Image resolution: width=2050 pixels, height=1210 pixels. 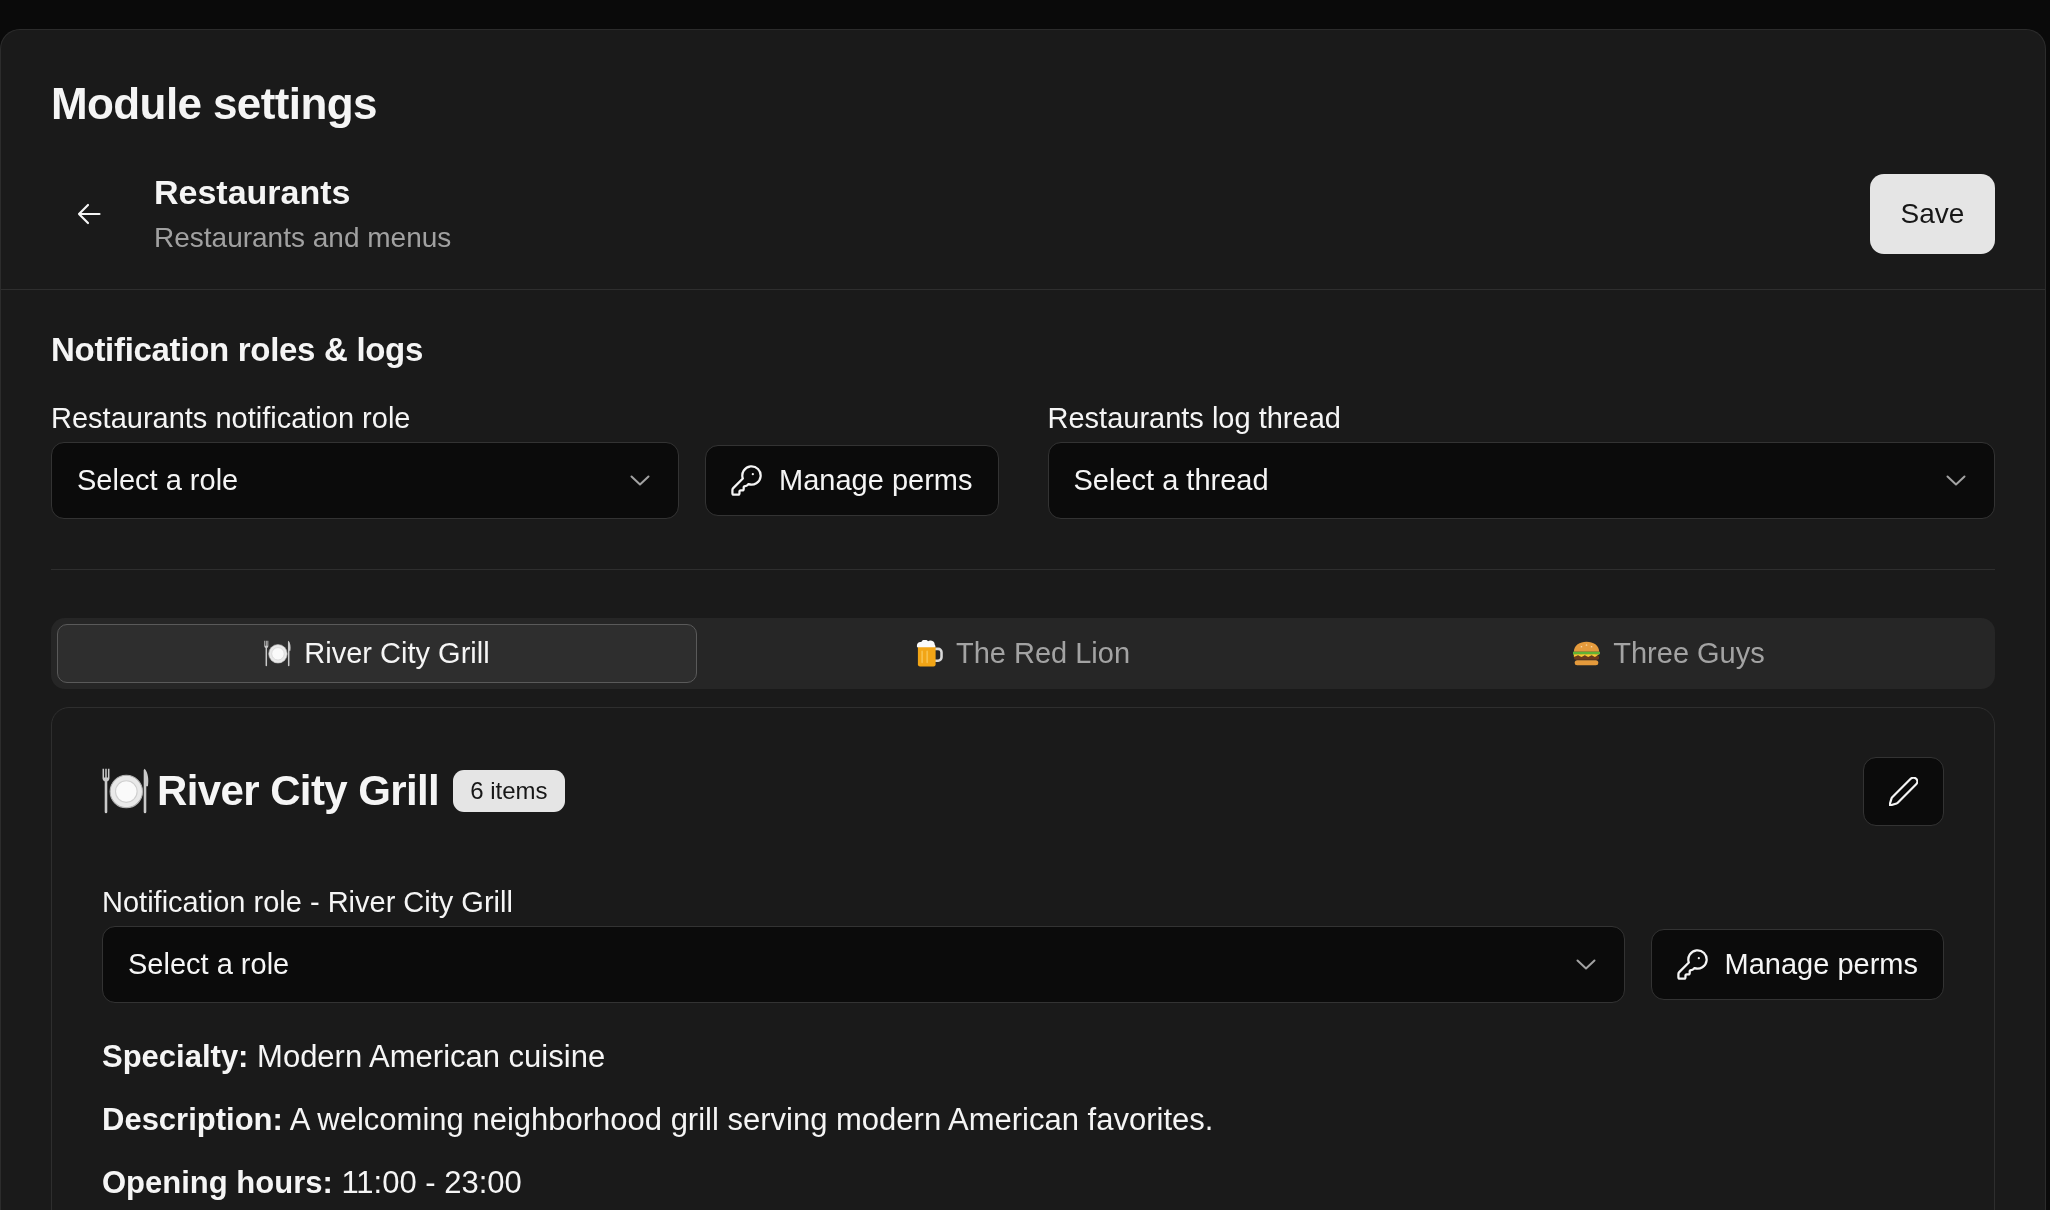 I want to click on restaurant-tab: Three Guys, so click(x=1669, y=653).